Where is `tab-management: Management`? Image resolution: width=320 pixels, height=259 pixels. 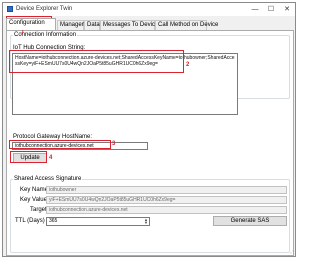 tab-management: Management is located at coordinates (76, 25).